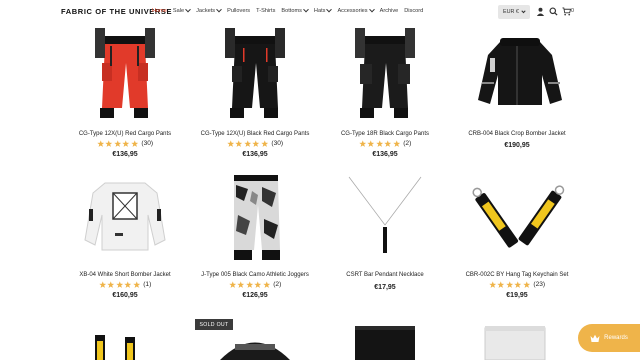 This screenshot has height=360, width=640. I want to click on nav-label: T-Shirts, so click(266, 11).